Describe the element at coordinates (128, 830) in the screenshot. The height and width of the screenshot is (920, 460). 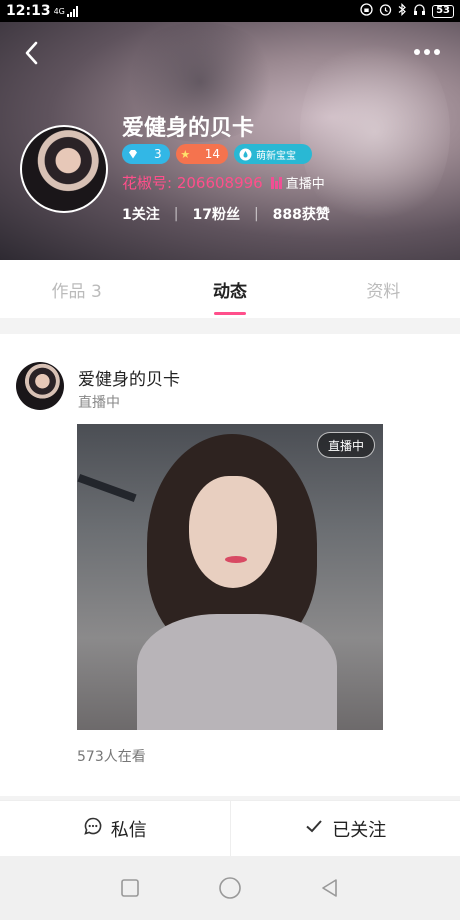
I see `message-button-label: 私信` at that location.